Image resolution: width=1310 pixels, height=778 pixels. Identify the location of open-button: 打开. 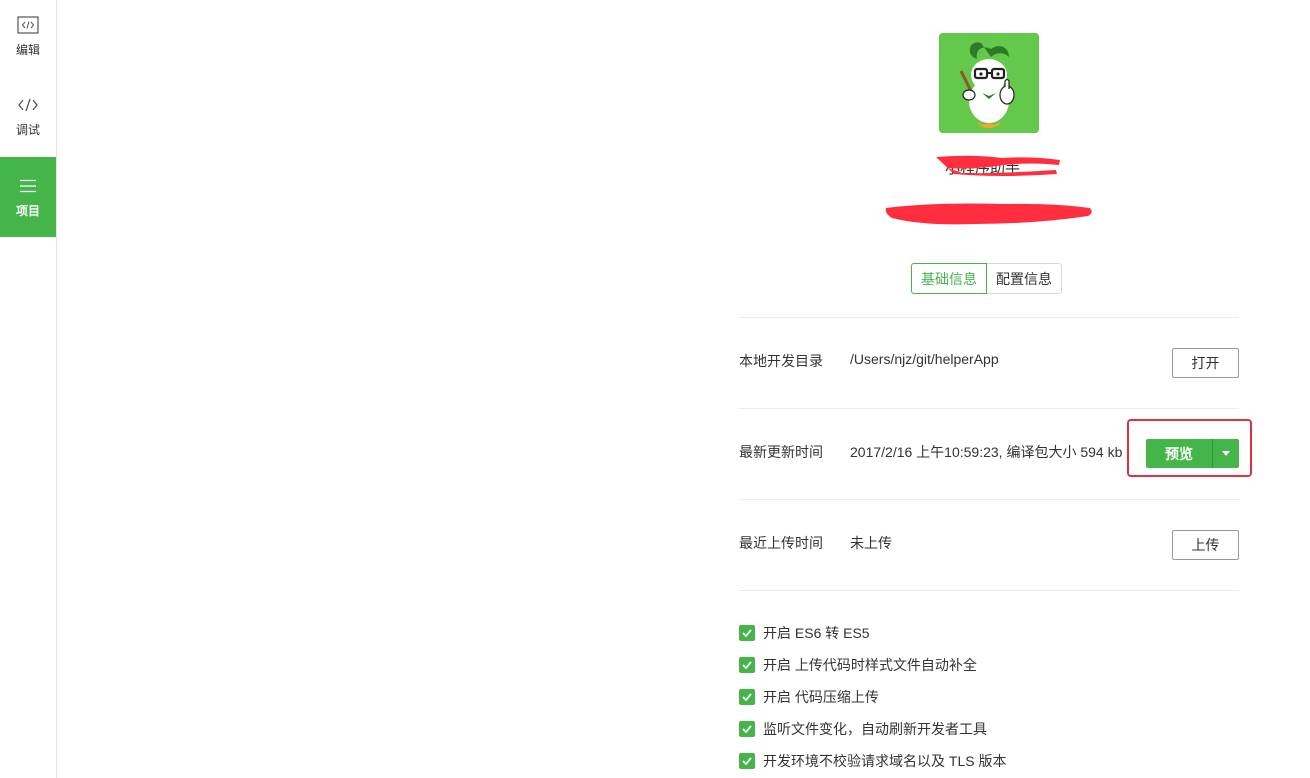
(1205, 363).